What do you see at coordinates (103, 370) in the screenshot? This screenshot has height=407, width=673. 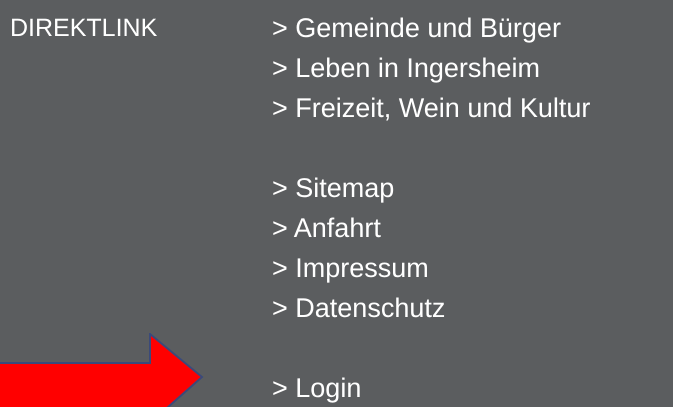 I see `arrow-icon` at bounding box center [103, 370].